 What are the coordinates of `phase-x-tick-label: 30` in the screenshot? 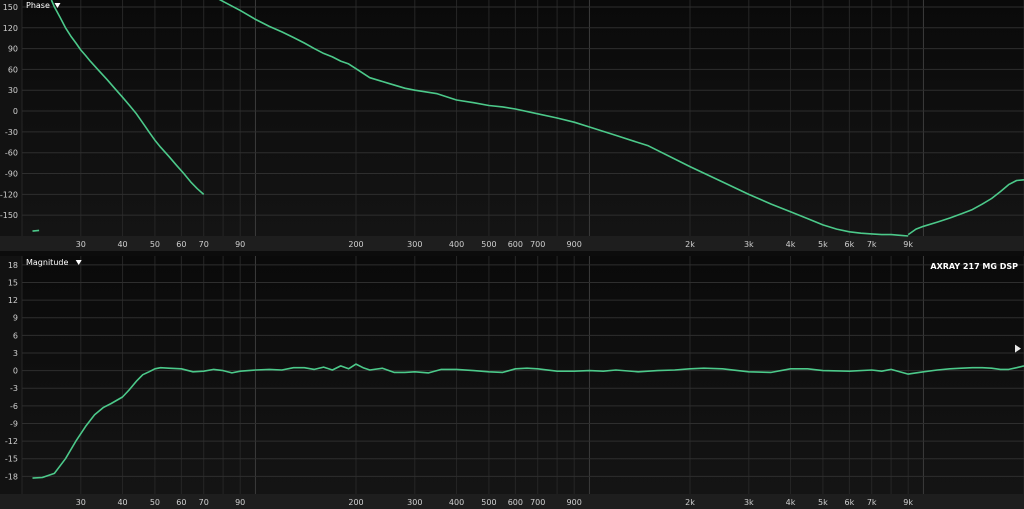 It's located at (81, 244).